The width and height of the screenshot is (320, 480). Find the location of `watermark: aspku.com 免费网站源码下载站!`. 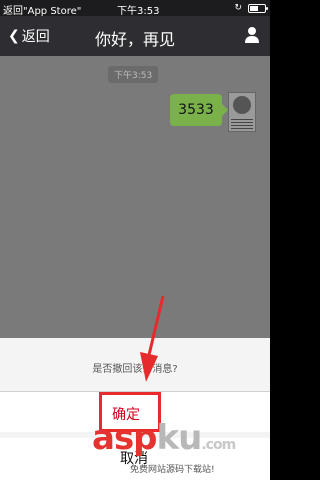

watermark: aspku.com 免费网站源码下载站! is located at coordinates (181, 449).